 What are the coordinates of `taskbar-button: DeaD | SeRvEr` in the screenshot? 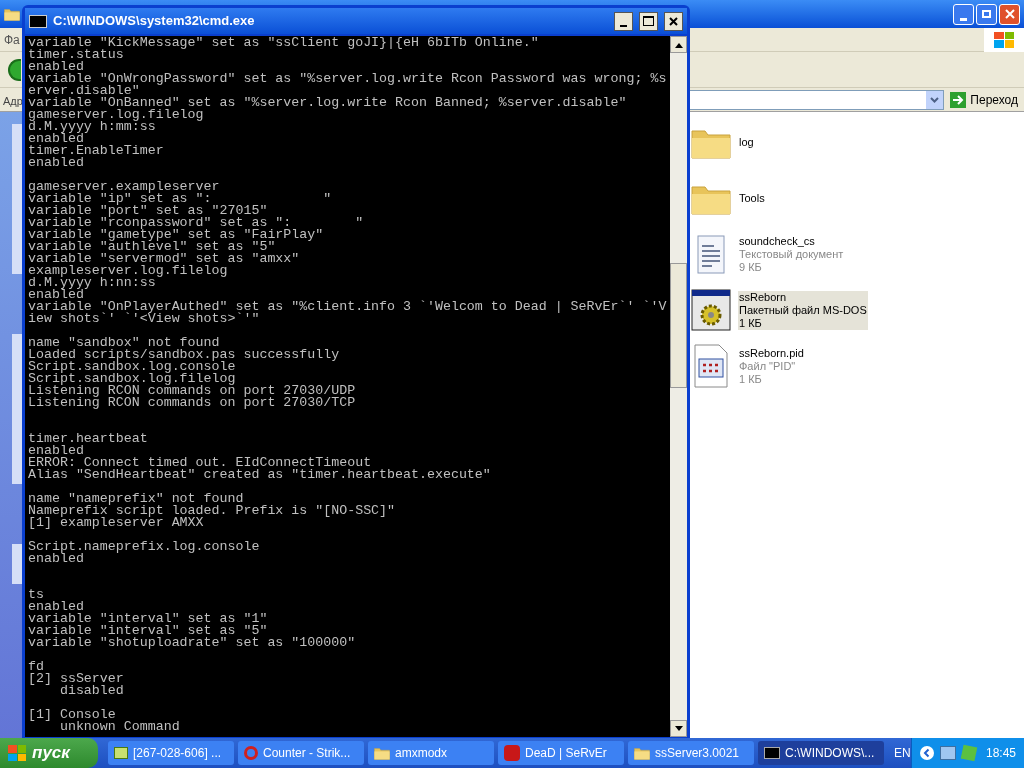 It's located at (561, 753).